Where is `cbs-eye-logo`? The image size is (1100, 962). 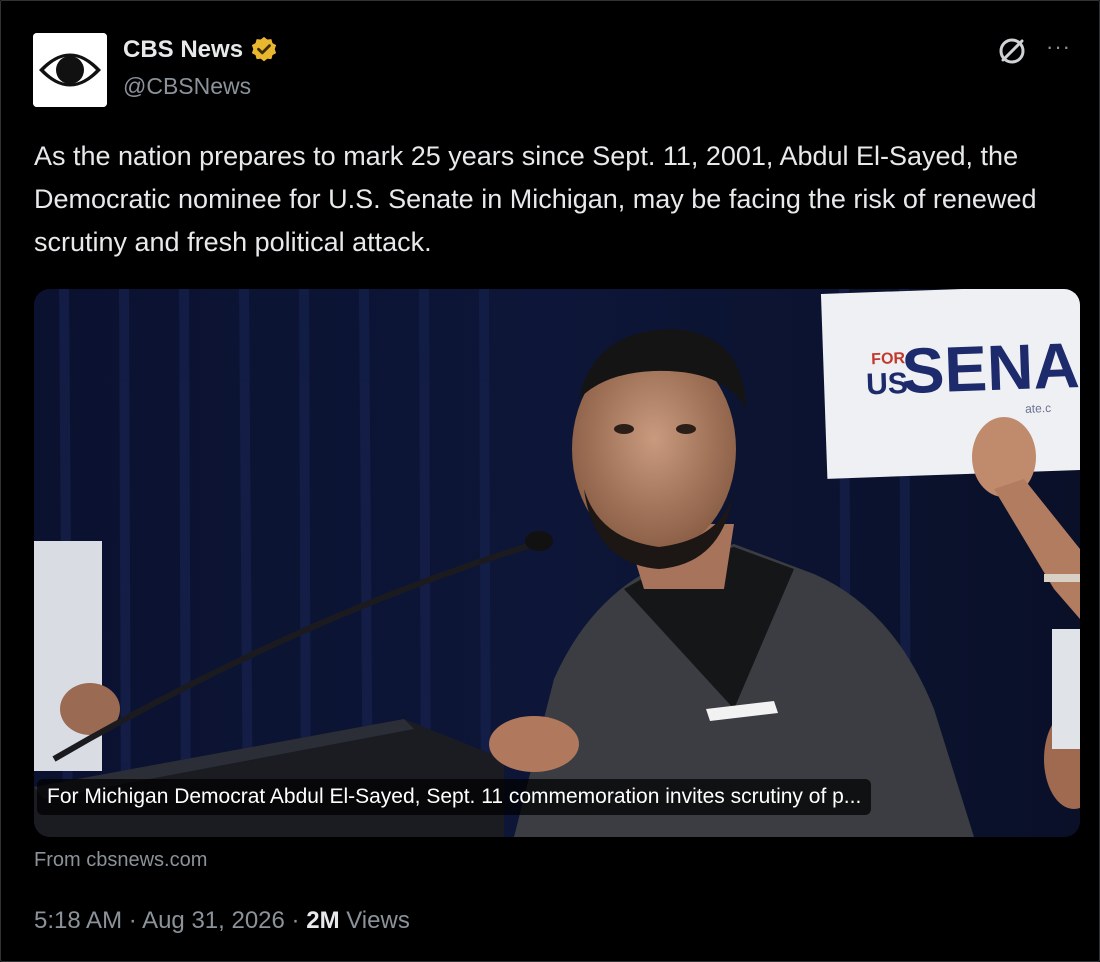 cbs-eye-logo is located at coordinates (70, 70).